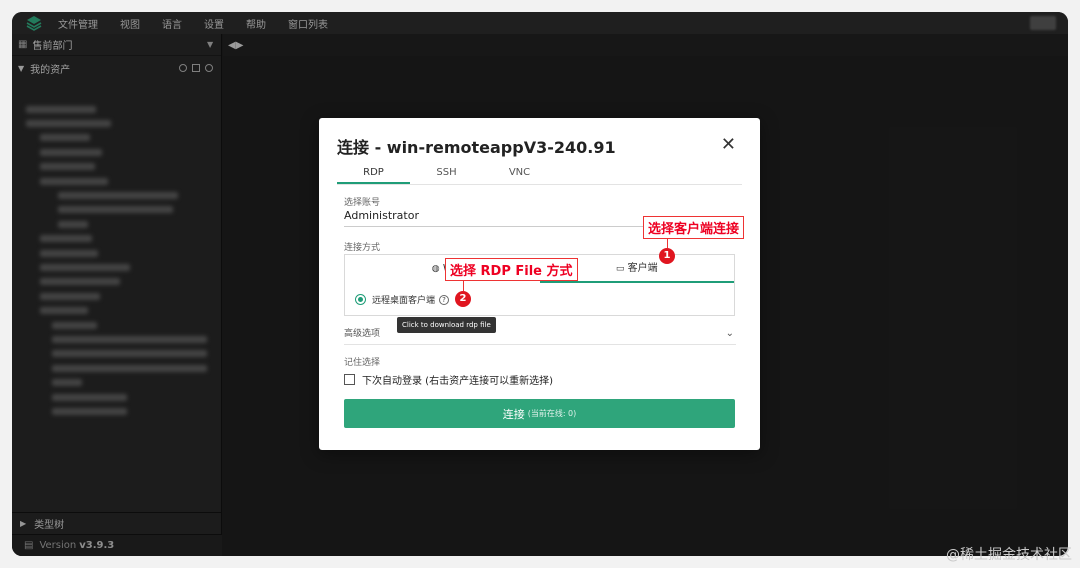 This screenshot has width=1080, height=568. I want to click on client-tab-label: 客户端, so click(642, 268).